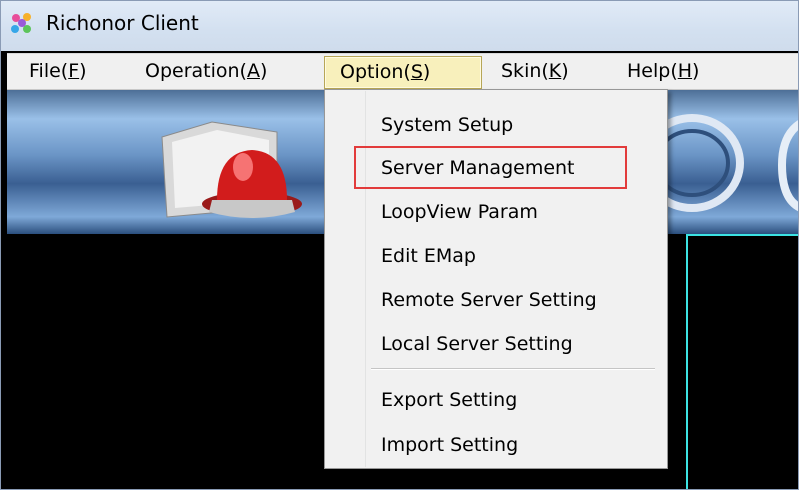  I want to click on title-bar: Richonor Client, so click(399, 26).